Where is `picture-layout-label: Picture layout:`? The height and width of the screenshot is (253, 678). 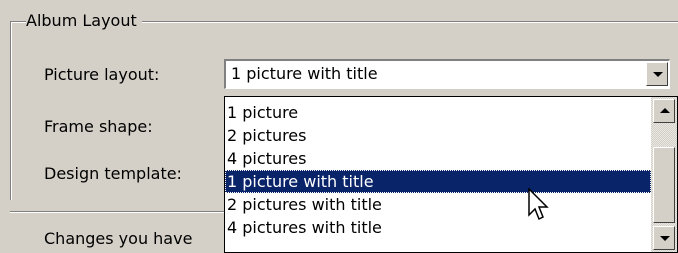
picture-layout-label: Picture layout: is located at coordinates (102, 74).